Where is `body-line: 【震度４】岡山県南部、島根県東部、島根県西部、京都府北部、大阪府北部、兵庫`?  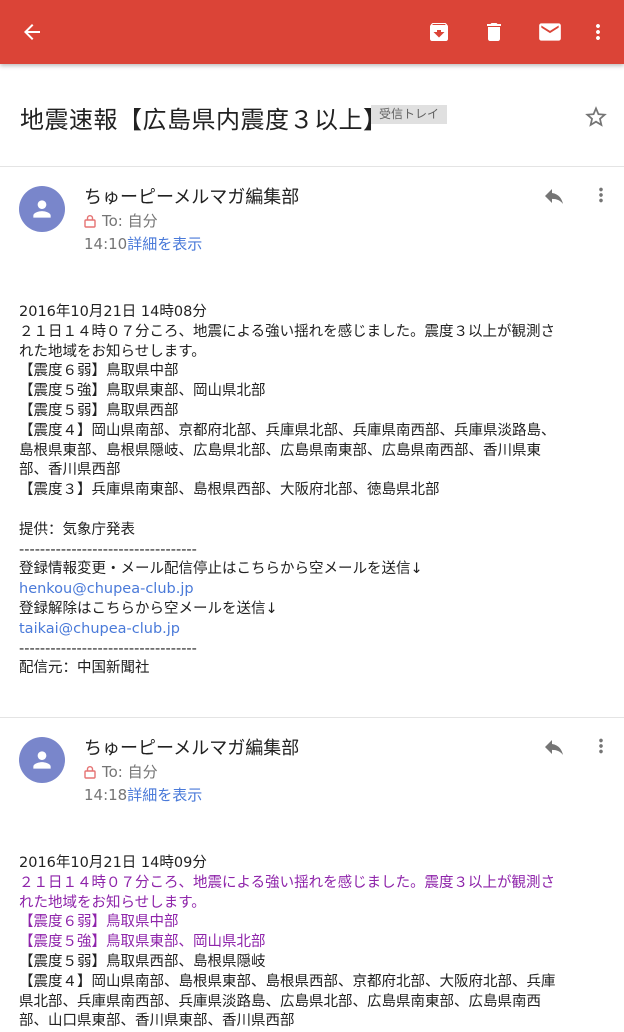
body-line: 【震度４】岡山県南部、島根県東部、島根県西部、京都府北部、大阪府北部、兵庫 is located at coordinates (287, 981).